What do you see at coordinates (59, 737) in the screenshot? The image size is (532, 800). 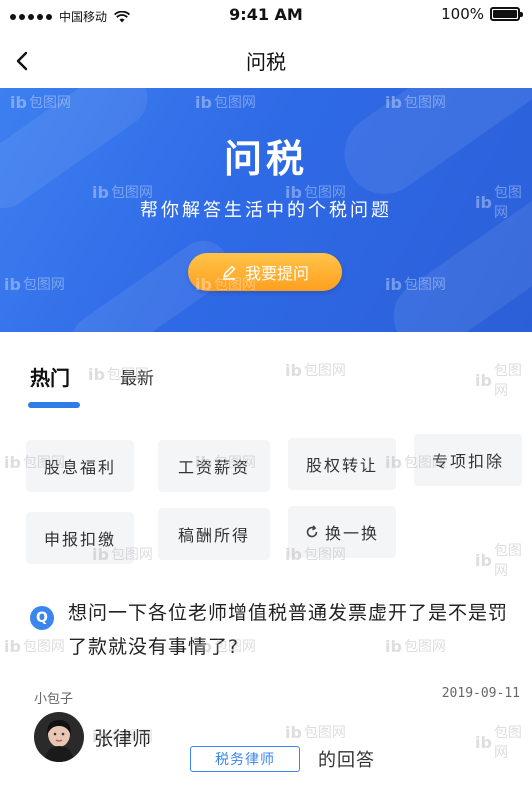 I see `avatar` at bounding box center [59, 737].